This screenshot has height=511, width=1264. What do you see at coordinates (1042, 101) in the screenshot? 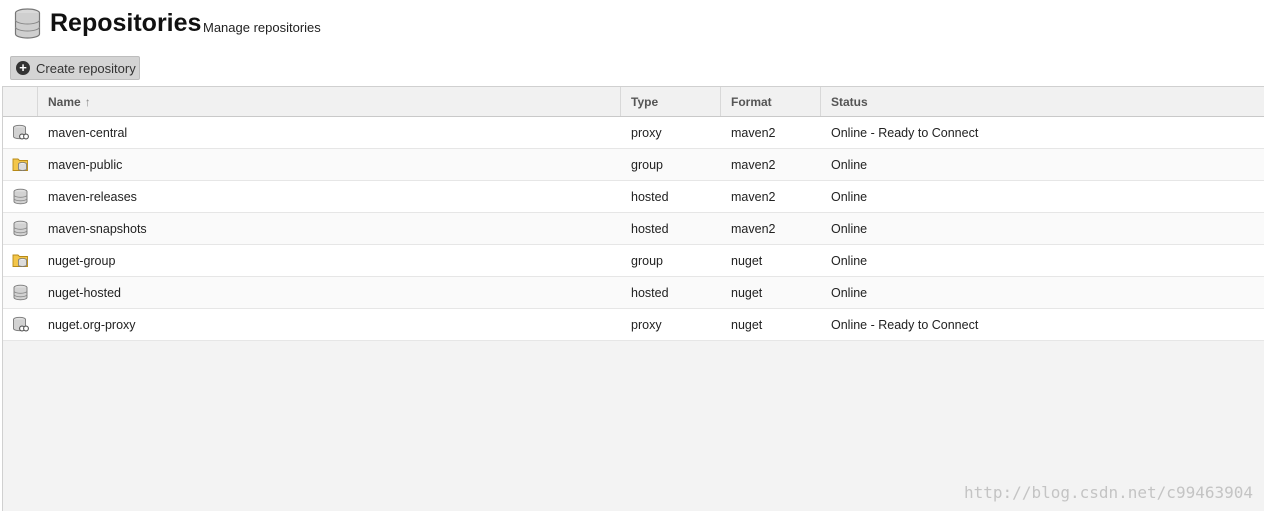
I see `column-header-status: Status` at bounding box center [1042, 101].